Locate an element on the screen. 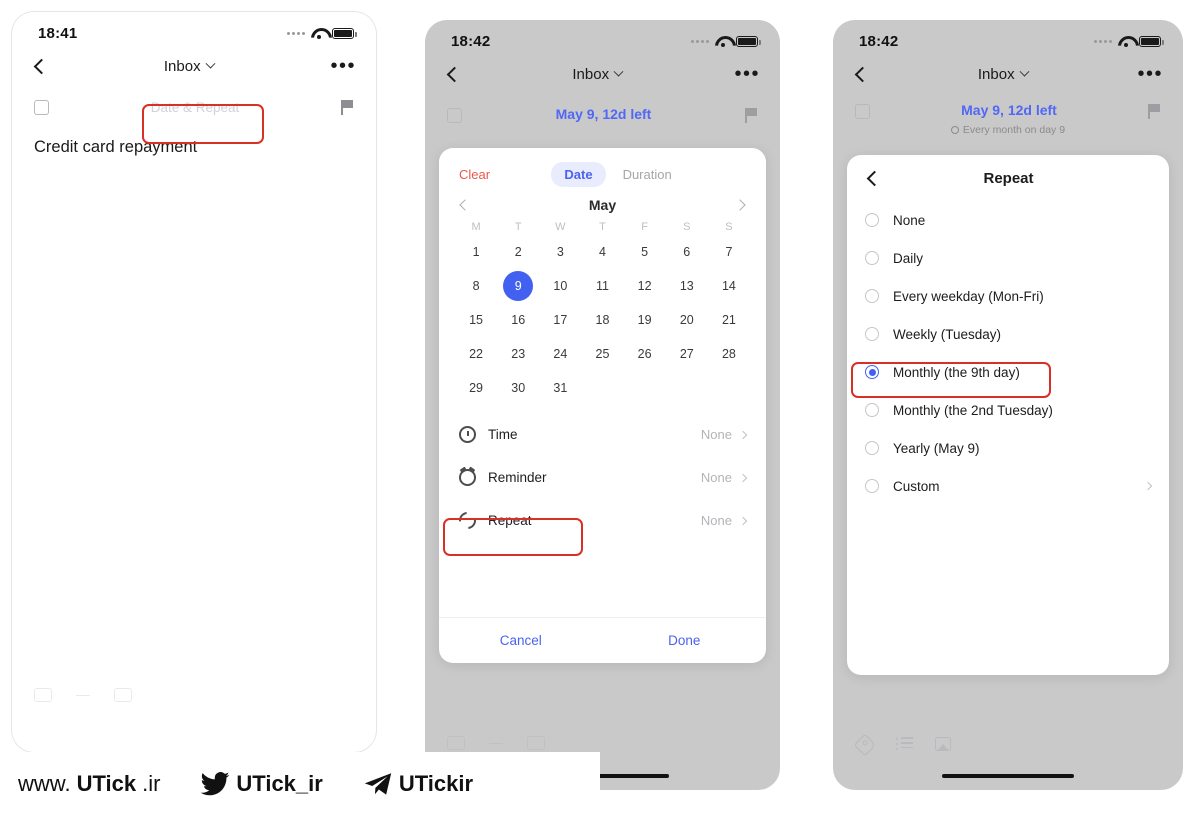  calendar-day: 10 is located at coordinates (560, 286).